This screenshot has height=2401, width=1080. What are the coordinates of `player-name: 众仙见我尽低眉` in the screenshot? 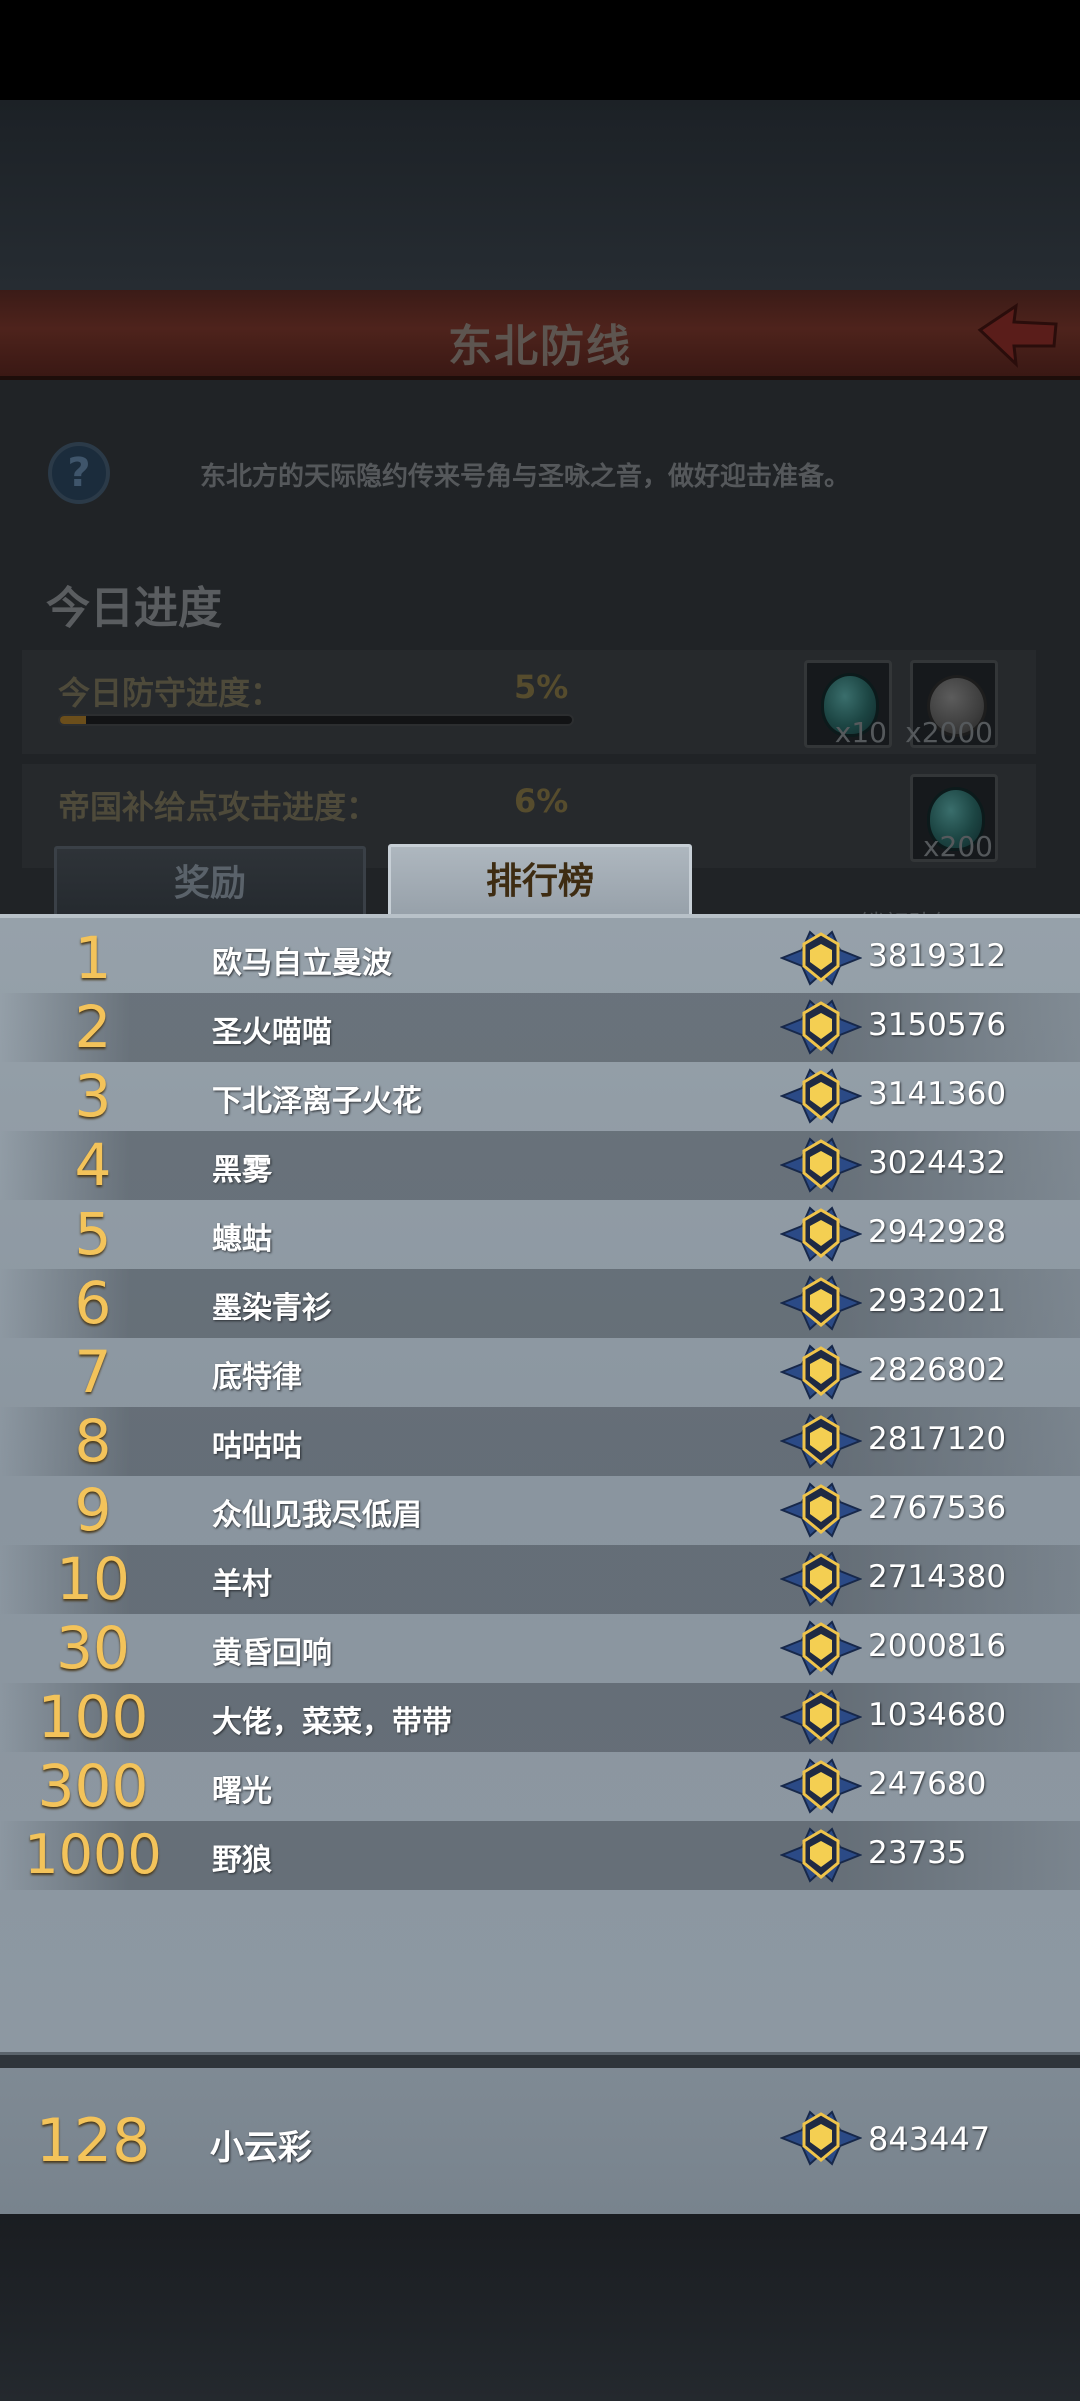 It's located at (317, 1515).